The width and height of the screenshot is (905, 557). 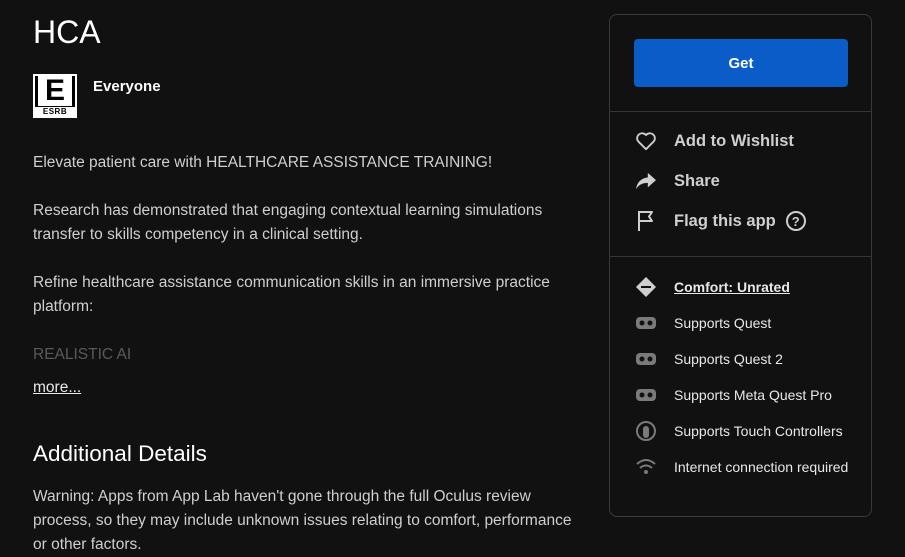 What do you see at coordinates (734, 140) in the screenshot?
I see `wishlist-label: Add to Wishlist` at bounding box center [734, 140].